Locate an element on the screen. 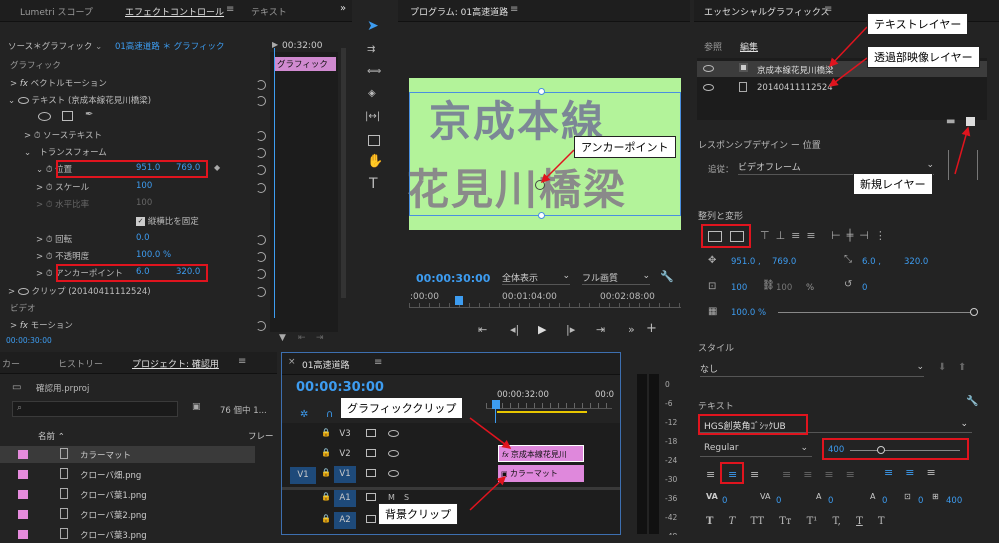 The width and height of the screenshot is (999, 543). eg-pos-y: 769.0 is located at coordinates (784, 262).